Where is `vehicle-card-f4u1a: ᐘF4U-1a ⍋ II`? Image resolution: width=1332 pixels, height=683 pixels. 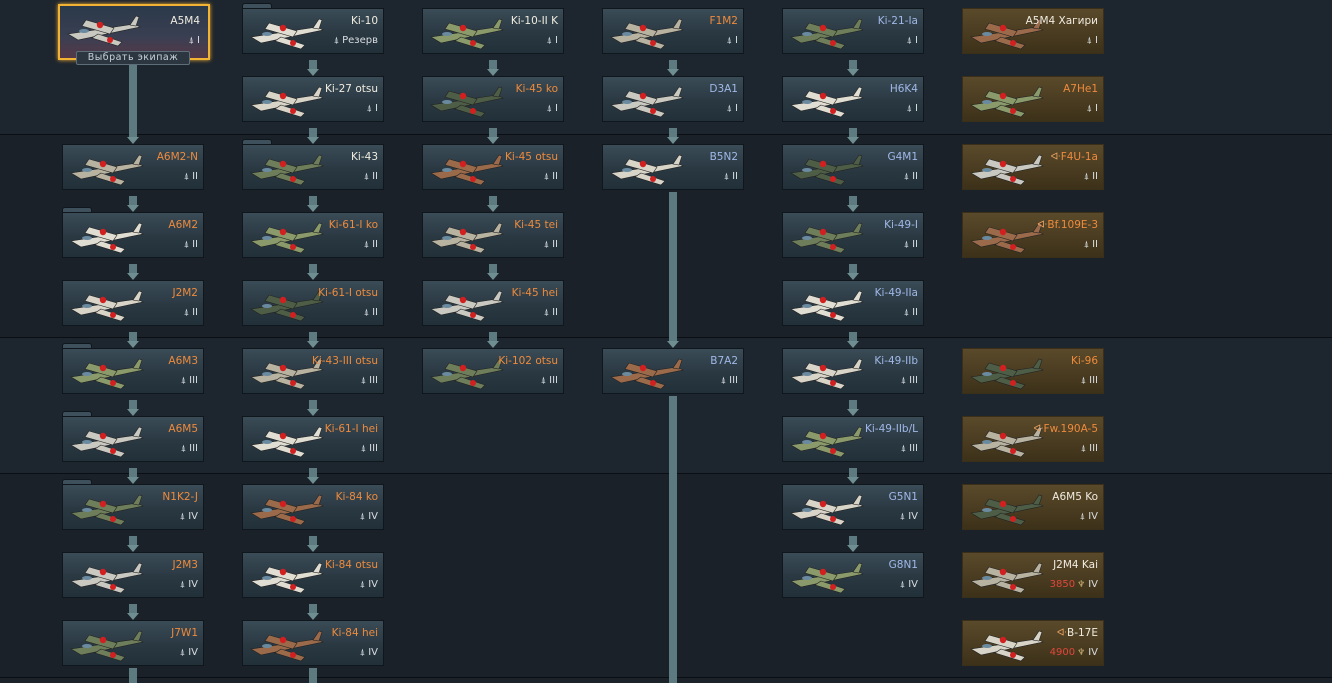 vehicle-card-f4u1a: ᐘF4U-1a ⍋ II is located at coordinates (1033, 167).